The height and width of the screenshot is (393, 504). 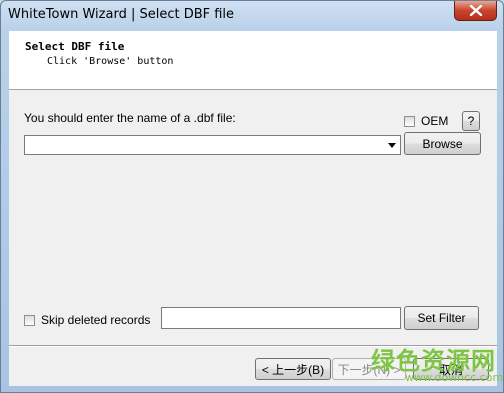 I want to click on wizard-header: Select DBF file Click 'Browse' button, so click(x=253, y=60).